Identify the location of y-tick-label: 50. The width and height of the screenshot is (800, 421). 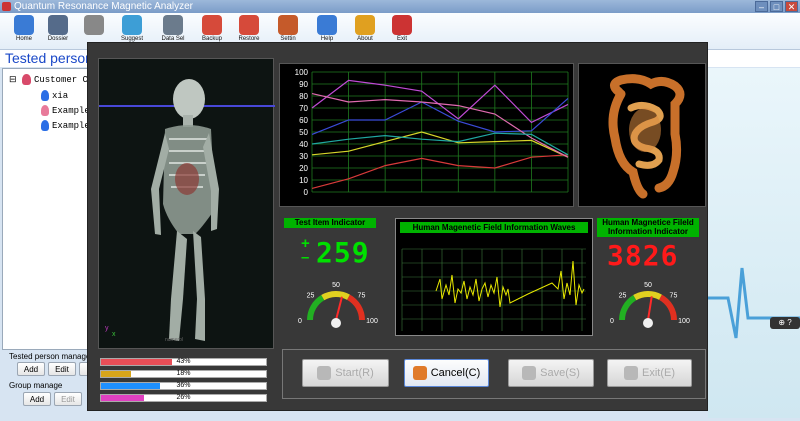
(303, 132).